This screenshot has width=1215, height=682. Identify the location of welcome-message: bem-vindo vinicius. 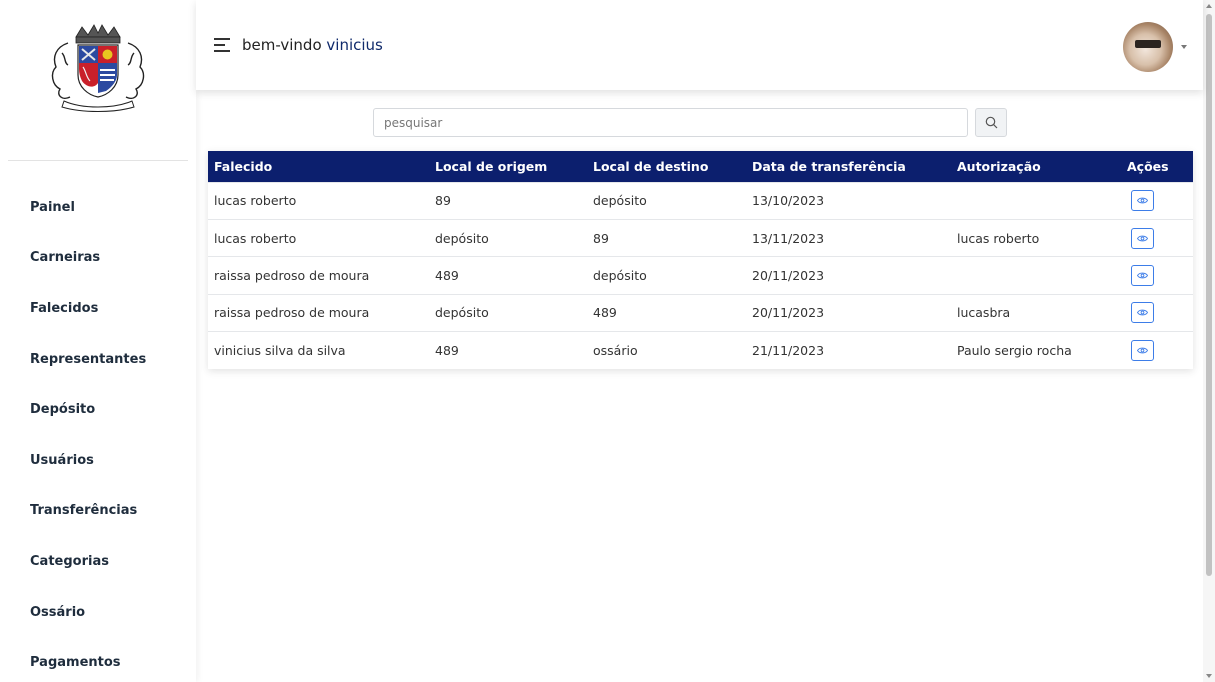
(312, 45).